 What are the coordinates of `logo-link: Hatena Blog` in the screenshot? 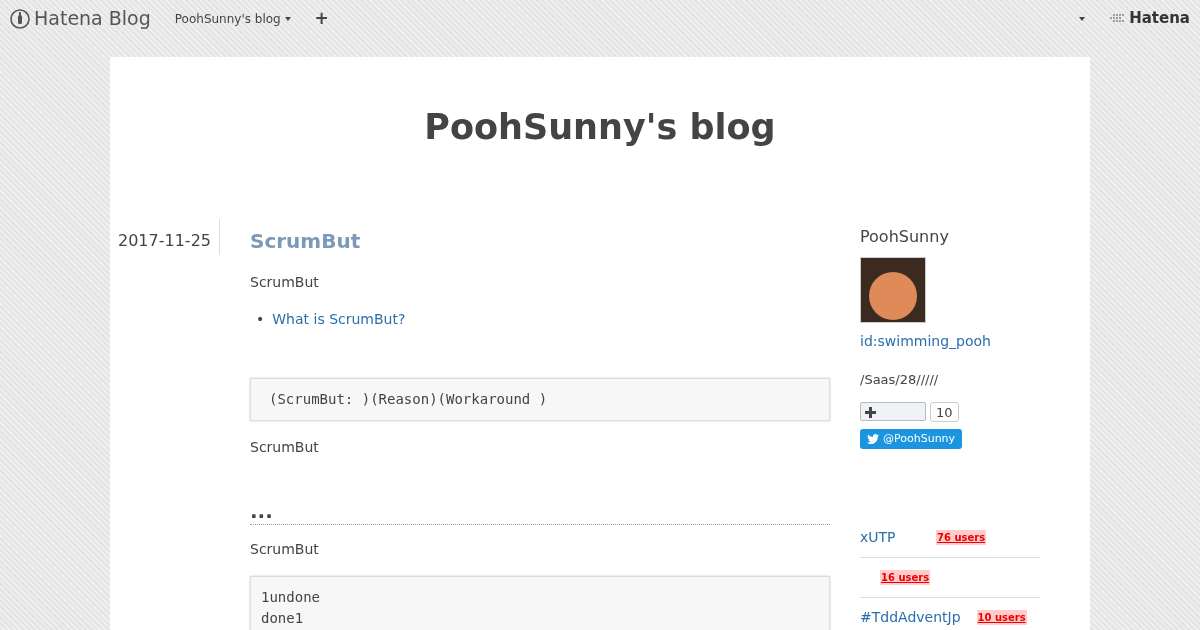 It's located at (80, 18).